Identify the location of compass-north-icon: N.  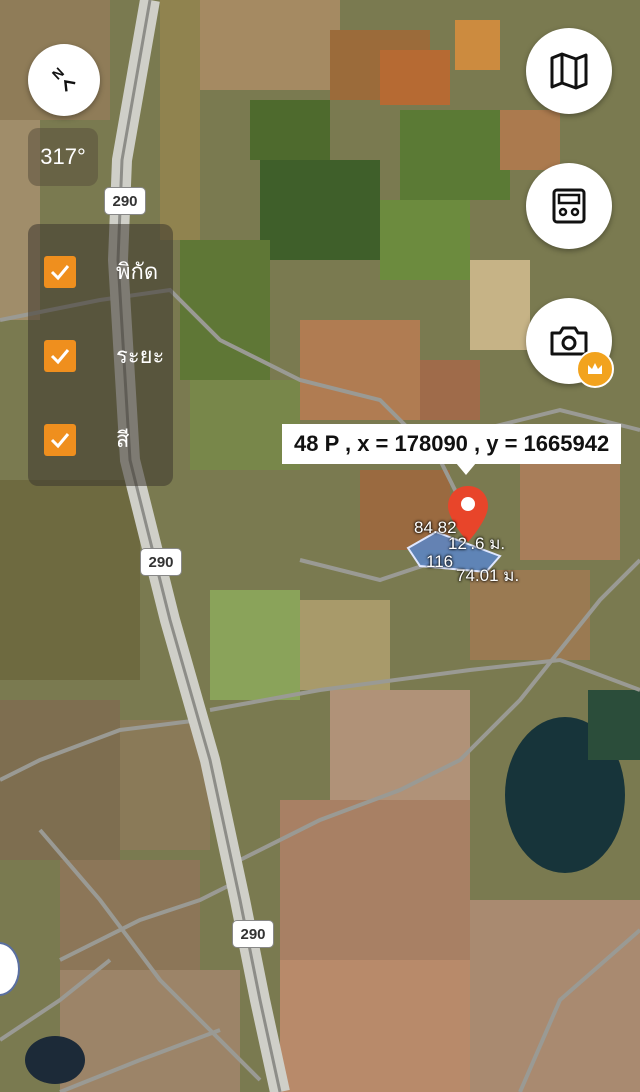
(62, 78).